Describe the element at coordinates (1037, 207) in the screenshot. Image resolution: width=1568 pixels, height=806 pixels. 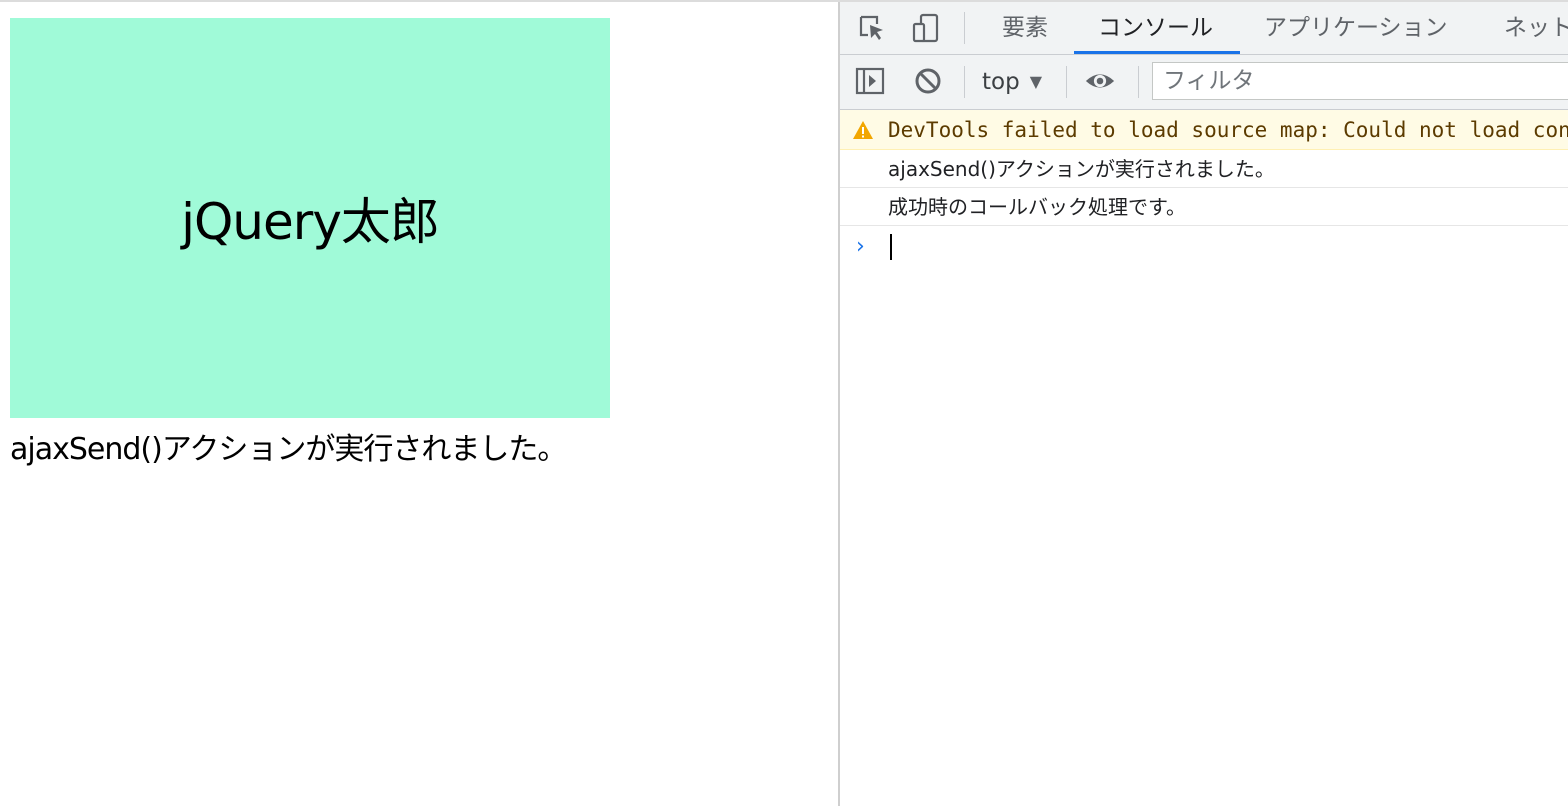
I see `log-text: 成功時のコールバック処理です。` at that location.